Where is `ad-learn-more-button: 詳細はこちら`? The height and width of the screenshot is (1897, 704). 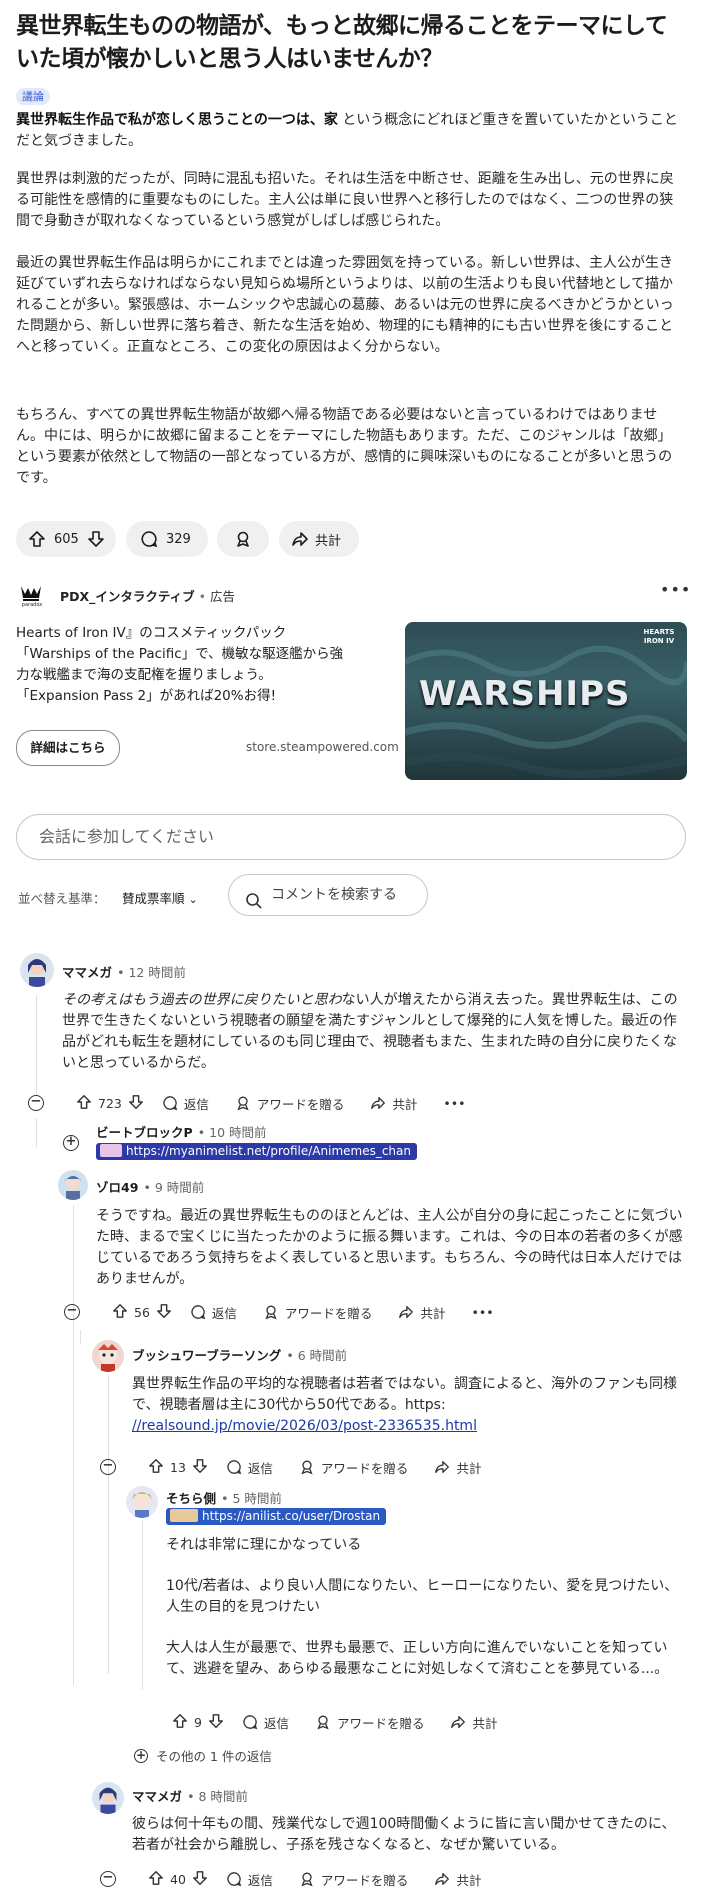 ad-learn-more-button: 詳細はこちら is located at coordinates (68, 748).